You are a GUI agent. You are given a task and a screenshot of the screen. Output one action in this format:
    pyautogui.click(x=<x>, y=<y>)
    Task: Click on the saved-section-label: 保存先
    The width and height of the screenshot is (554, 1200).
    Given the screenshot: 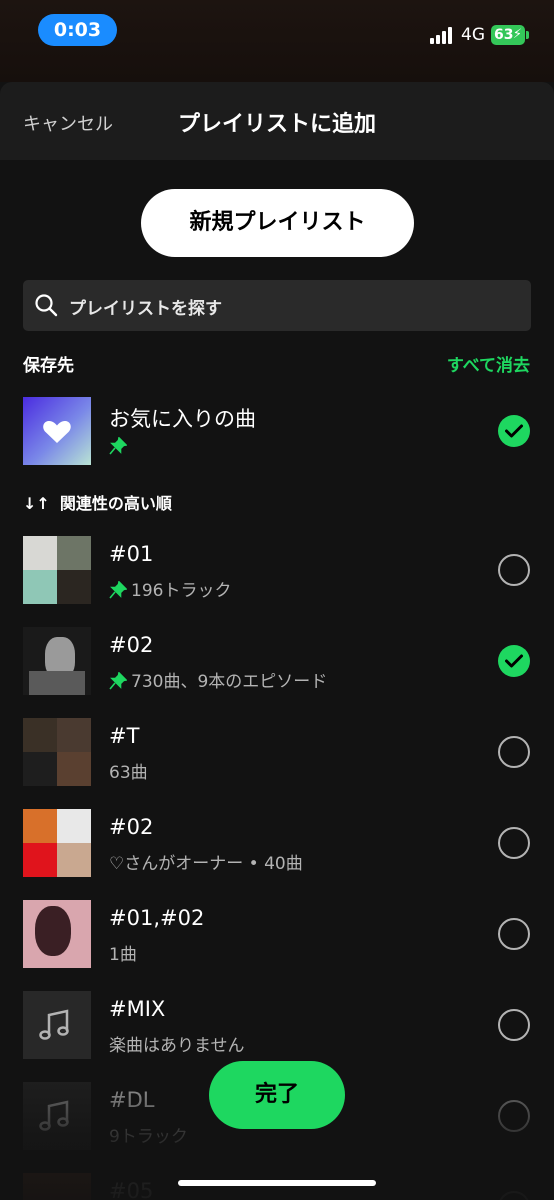 What is the action you would take?
    pyautogui.click(x=48, y=366)
    